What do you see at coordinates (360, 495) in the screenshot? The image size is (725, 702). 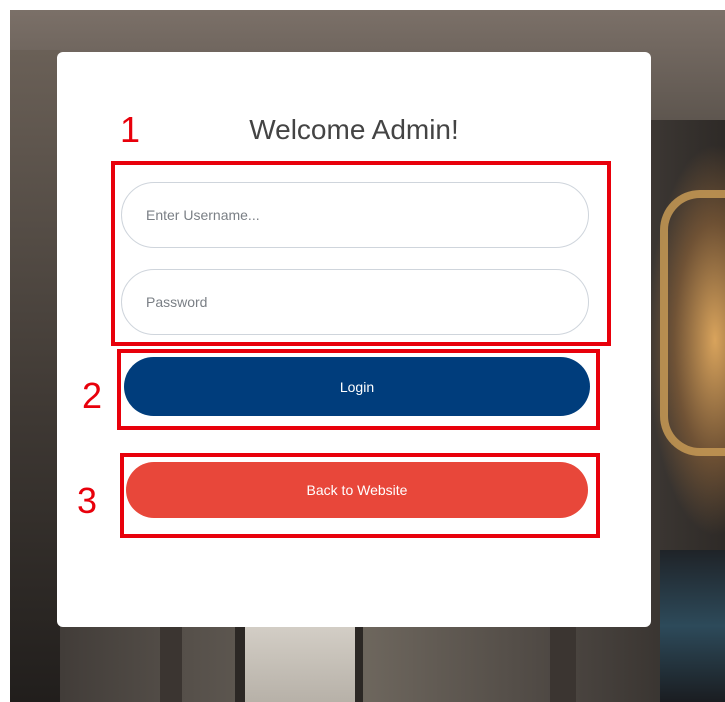 I see `annotation-box-back` at bounding box center [360, 495].